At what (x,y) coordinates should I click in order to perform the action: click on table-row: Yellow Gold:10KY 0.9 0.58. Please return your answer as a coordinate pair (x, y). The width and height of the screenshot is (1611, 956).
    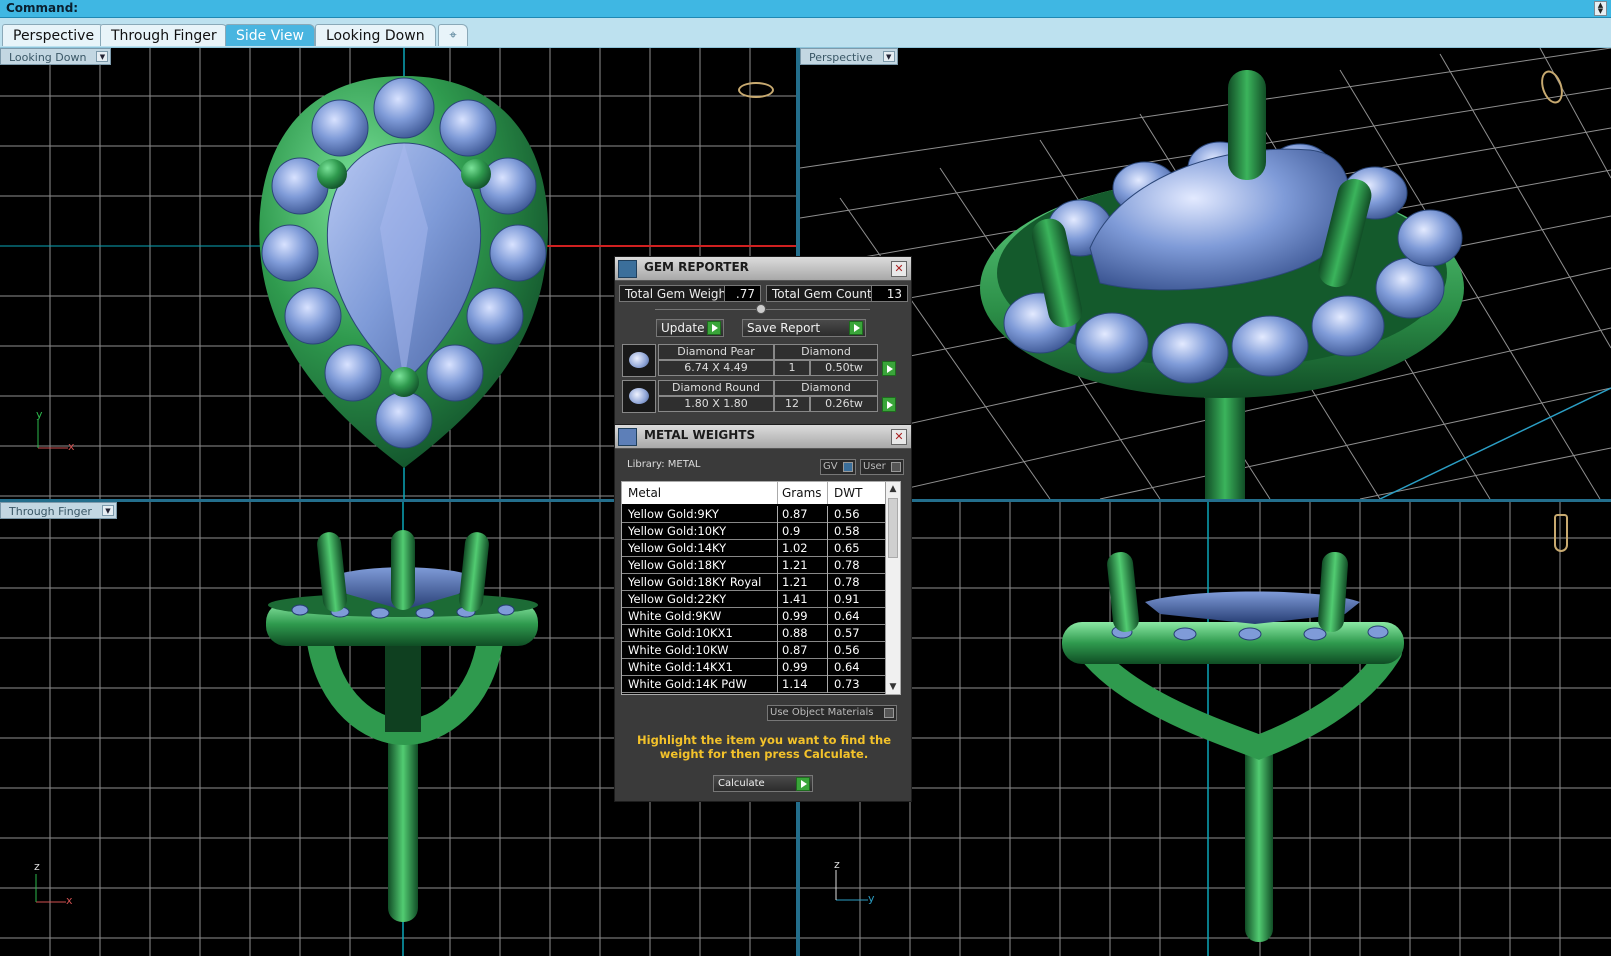
    Looking at the image, I should click on (754, 531).